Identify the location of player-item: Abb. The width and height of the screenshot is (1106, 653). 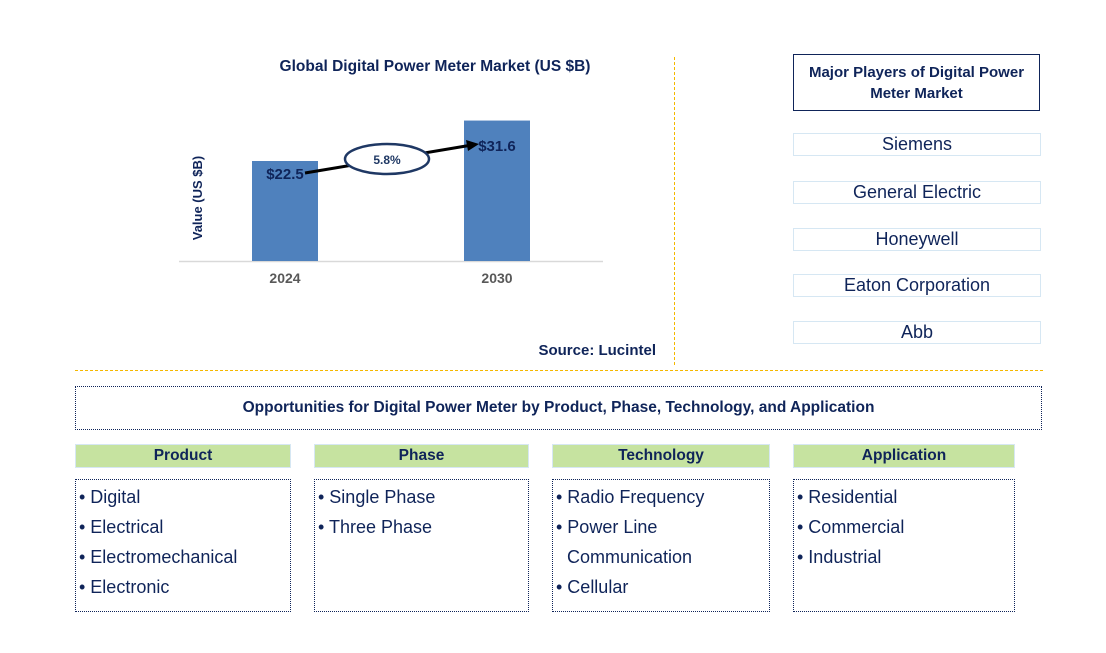
(917, 332).